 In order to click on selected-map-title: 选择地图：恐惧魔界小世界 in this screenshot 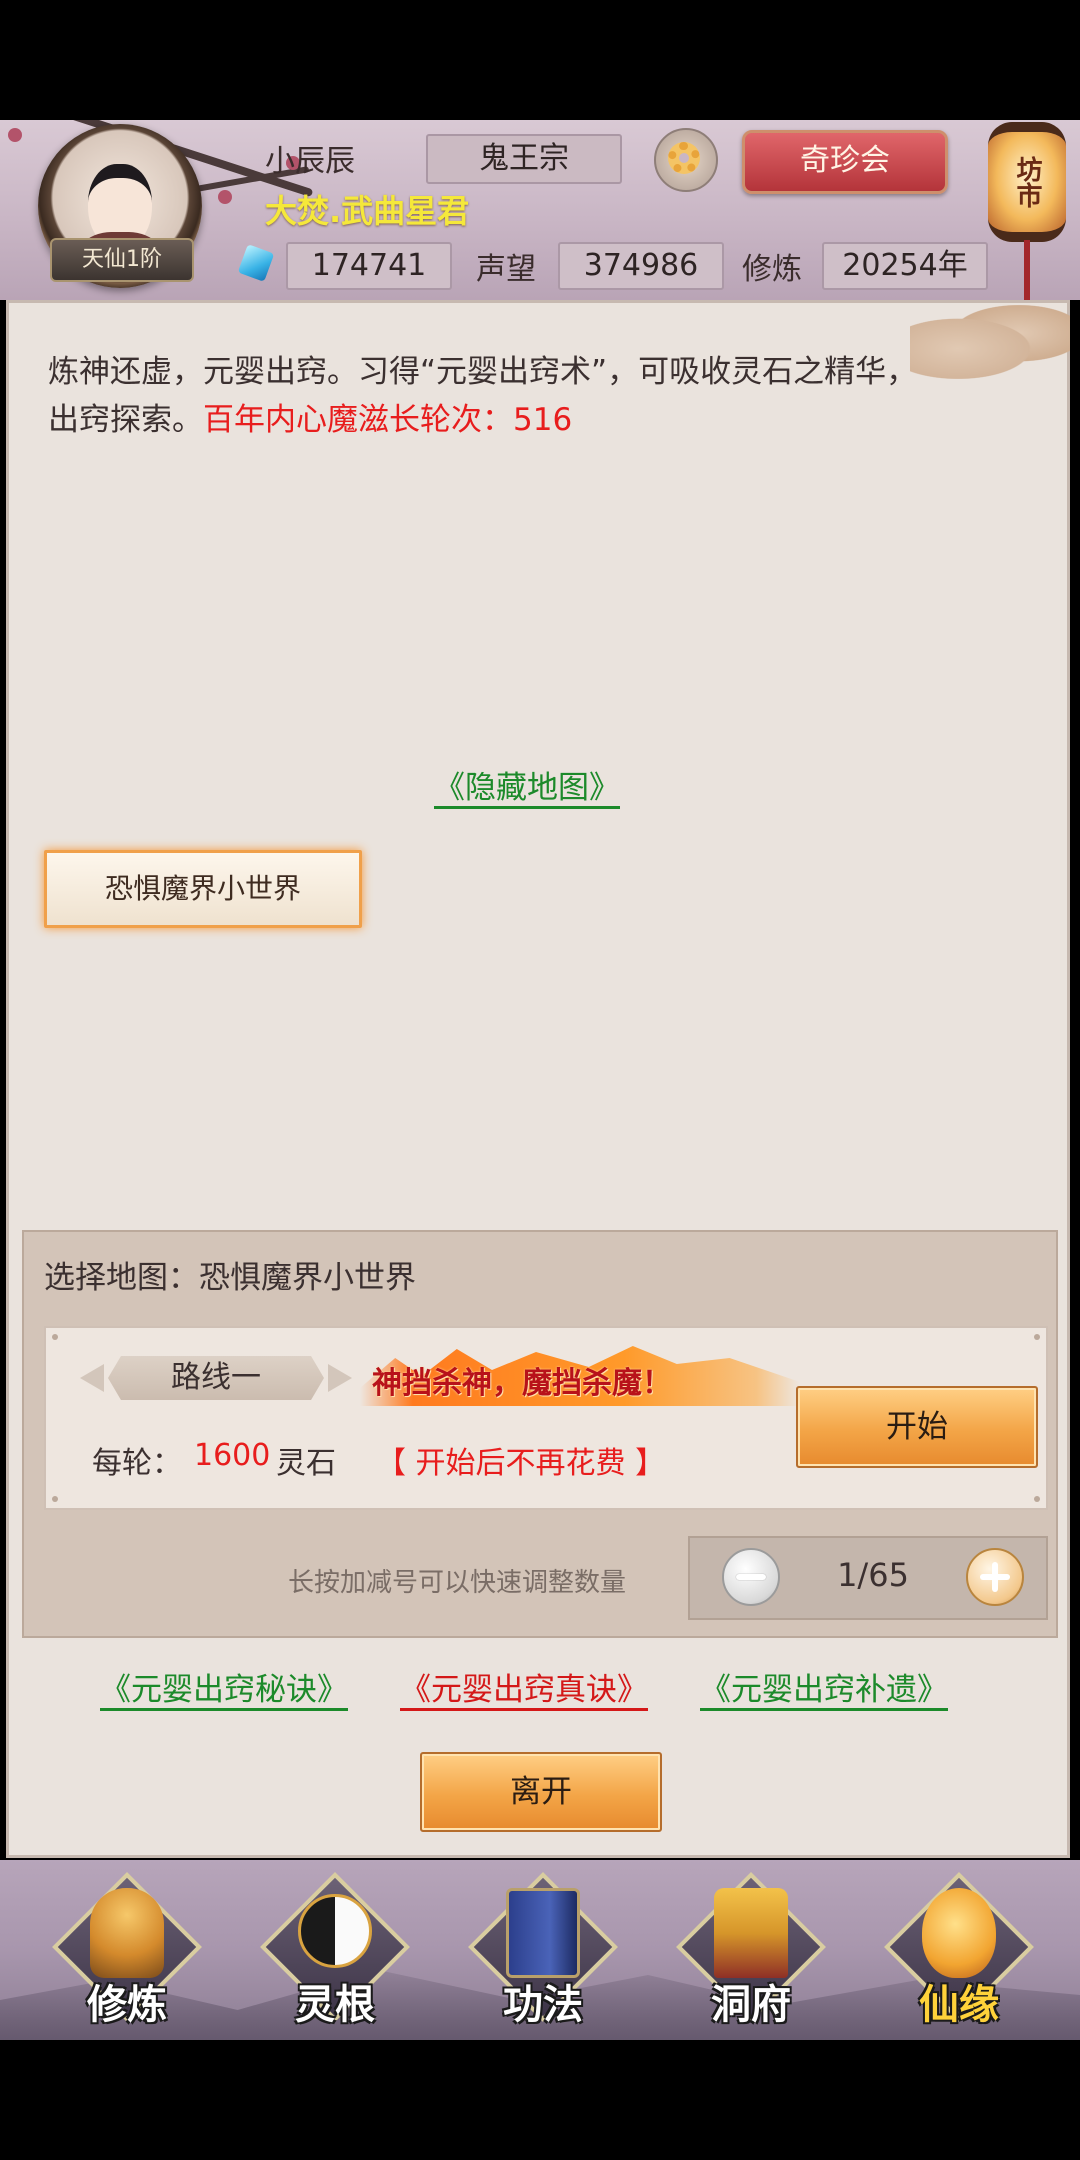, I will do `click(230, 1278)`.